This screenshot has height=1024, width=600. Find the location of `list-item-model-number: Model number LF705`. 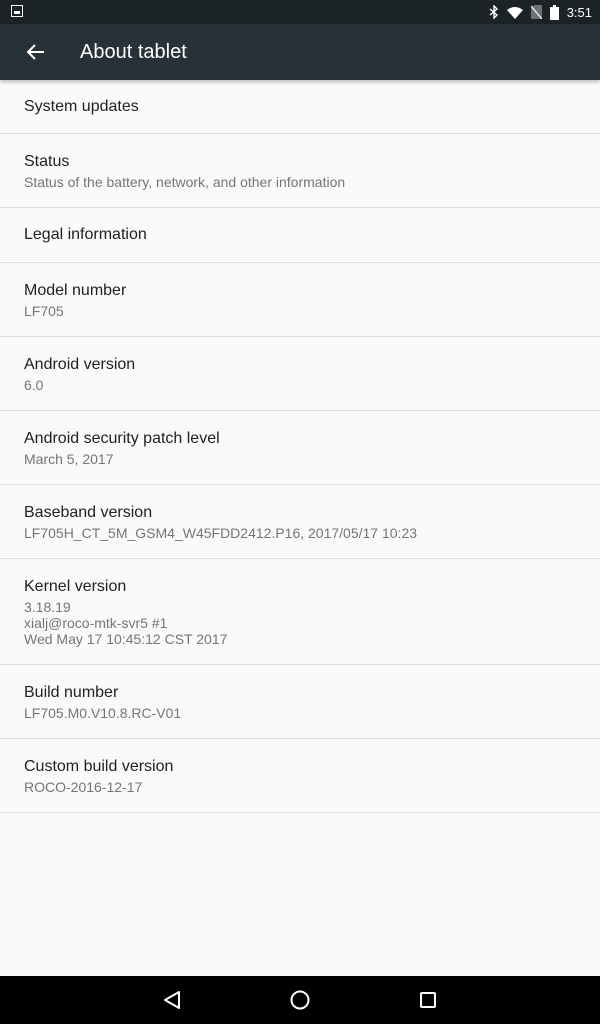

list-item-model-number: Model number LF705 is located at coordinates (300, 300).